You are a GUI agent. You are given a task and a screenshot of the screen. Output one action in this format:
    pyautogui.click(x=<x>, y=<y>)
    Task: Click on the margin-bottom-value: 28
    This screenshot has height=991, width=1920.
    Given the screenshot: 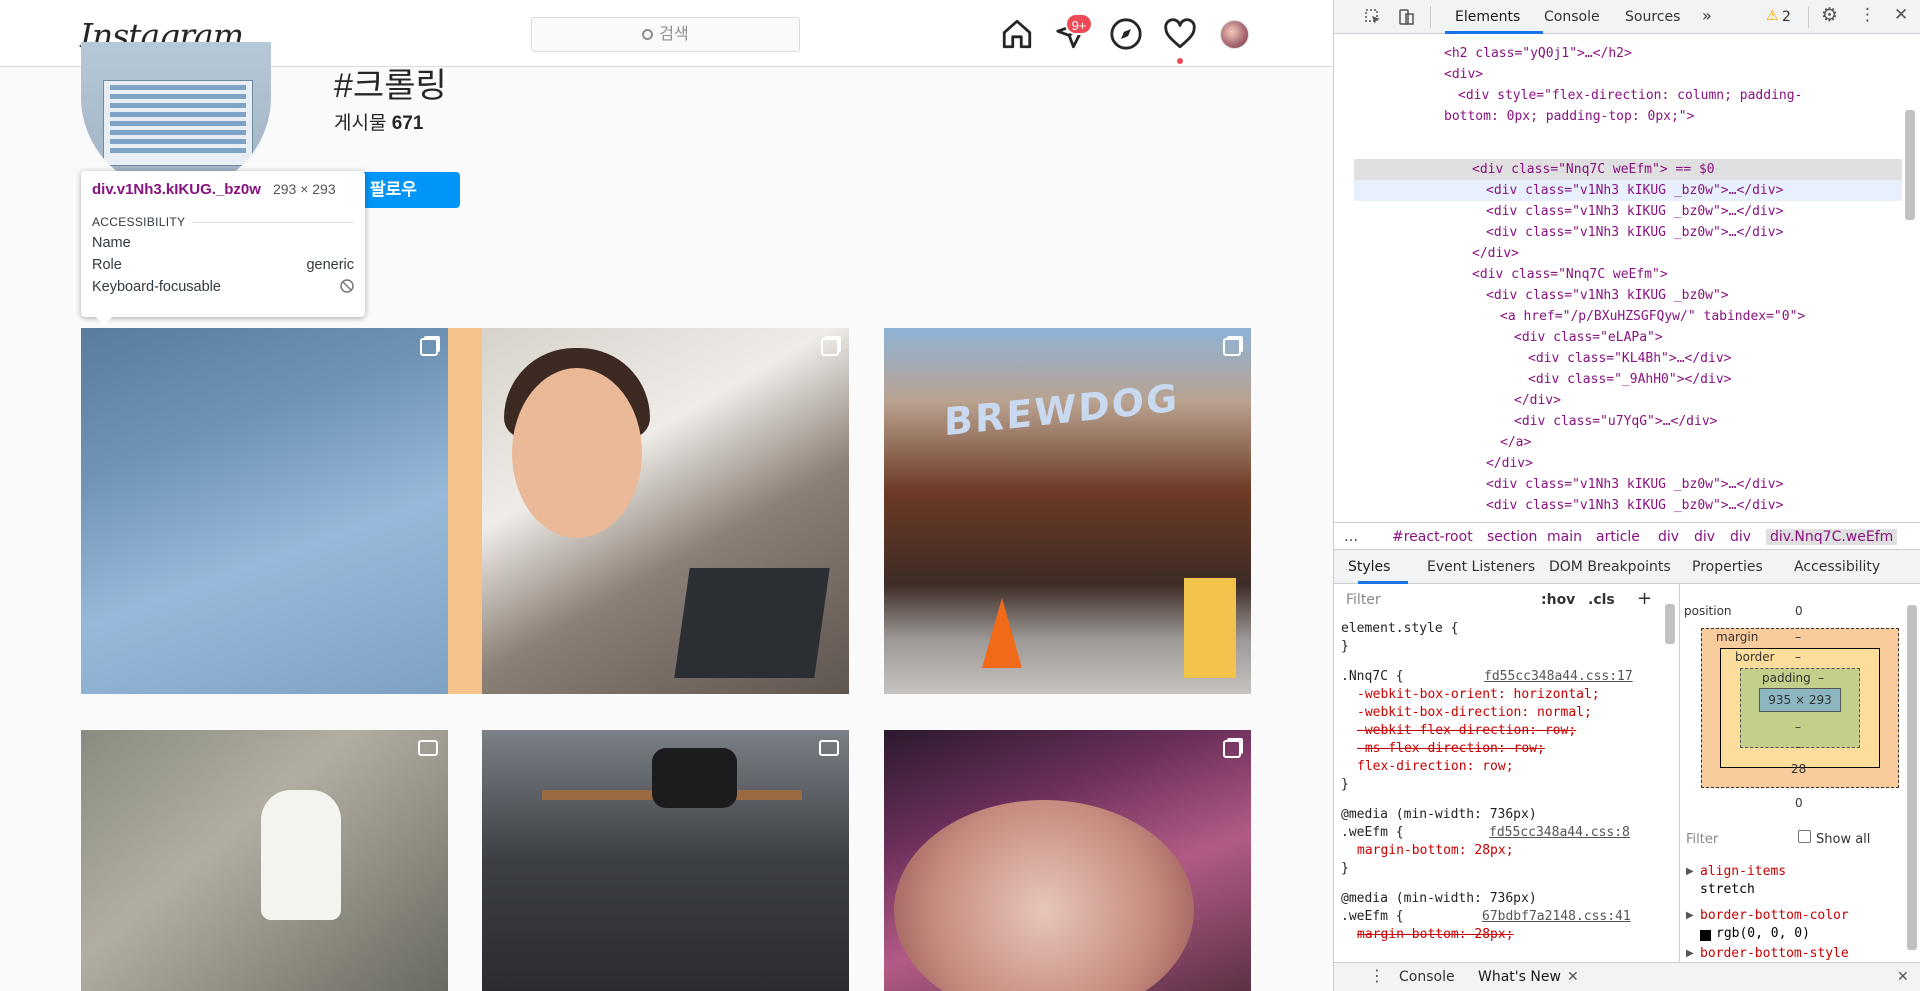 What is the action you would take?
    pyautogui.click(x=1798, y=769)
    